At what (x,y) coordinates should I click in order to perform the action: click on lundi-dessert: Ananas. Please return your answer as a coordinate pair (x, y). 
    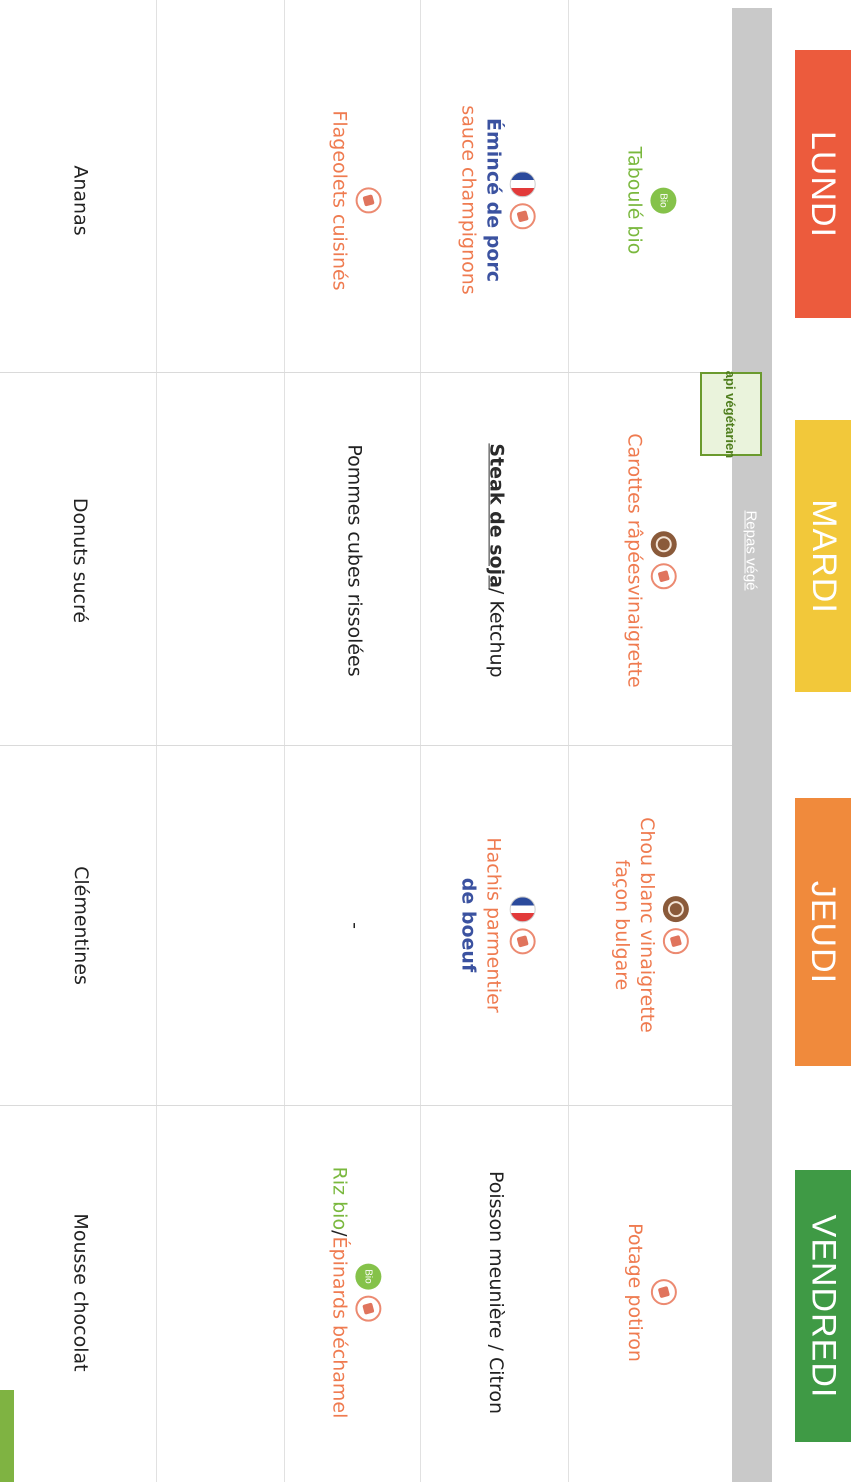
    Looking at the image, I should click on (80, 200).